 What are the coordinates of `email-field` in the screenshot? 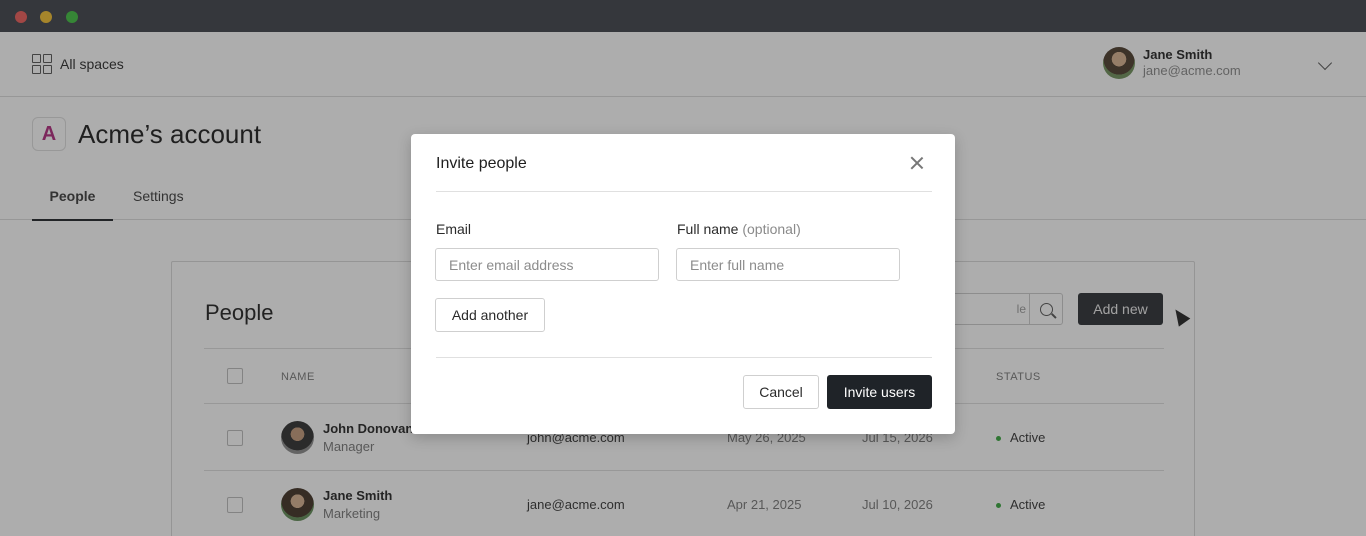 It's located at (547, 264).